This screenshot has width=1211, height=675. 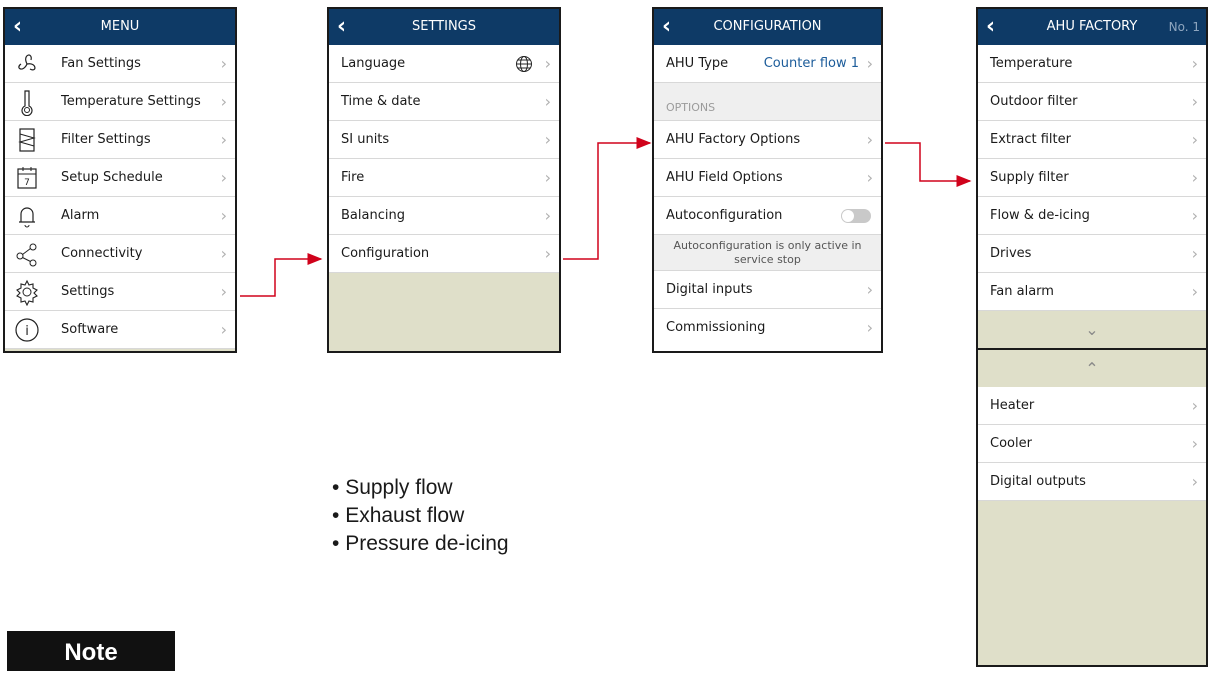 What do you see at coordinates (102, 253) in the screenshot?
I see `menu-item-label: Connectivity` at bounding box center [102, 253].